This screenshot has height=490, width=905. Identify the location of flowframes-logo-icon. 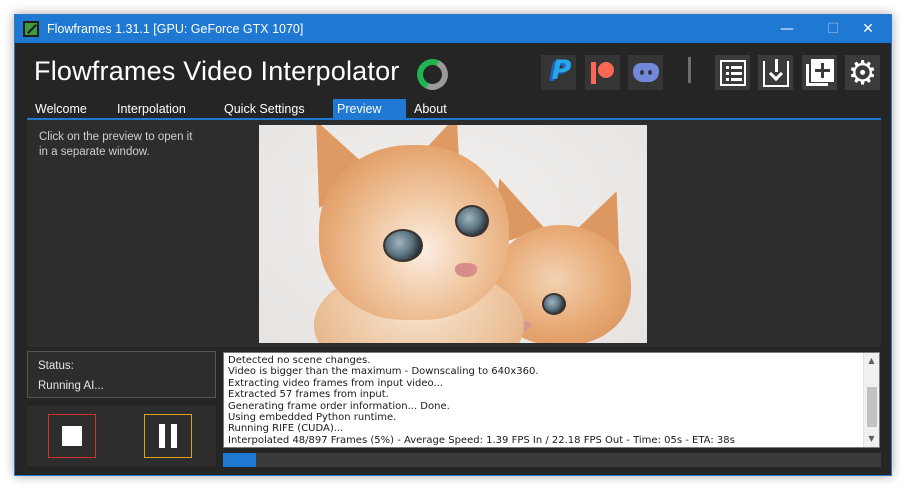
(432, 74).